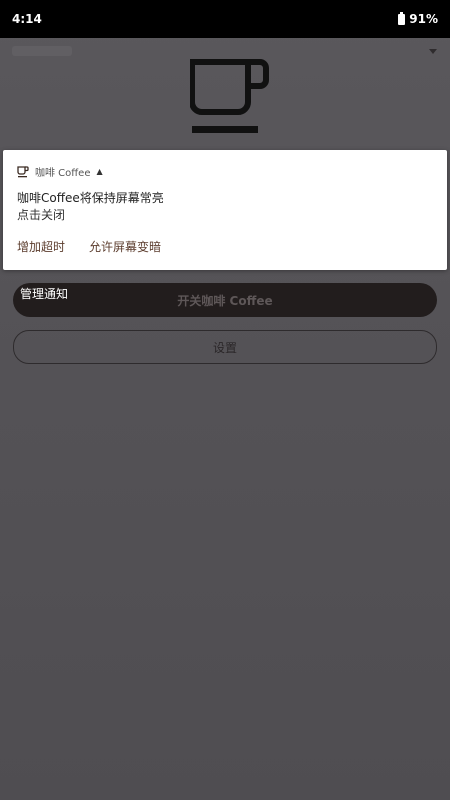 Image resolution: width=450 pixels, height=800 pixels. I want to click on allow-dim-button: 允许屏幕变暗, so click(125, 246).